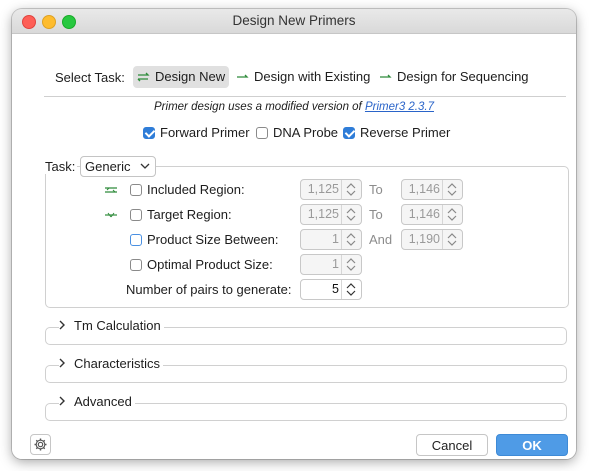  I want to click on optimal-product-size-checkbox, so click(136, 265).